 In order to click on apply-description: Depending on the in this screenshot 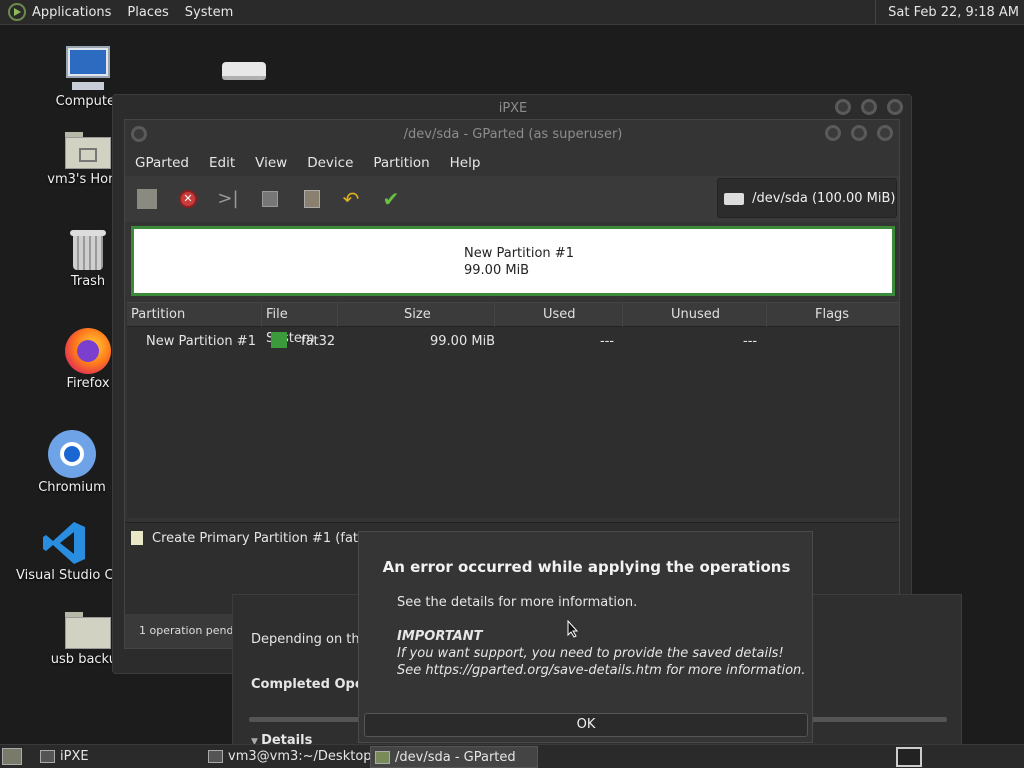, I will do `click(309, 639)`.